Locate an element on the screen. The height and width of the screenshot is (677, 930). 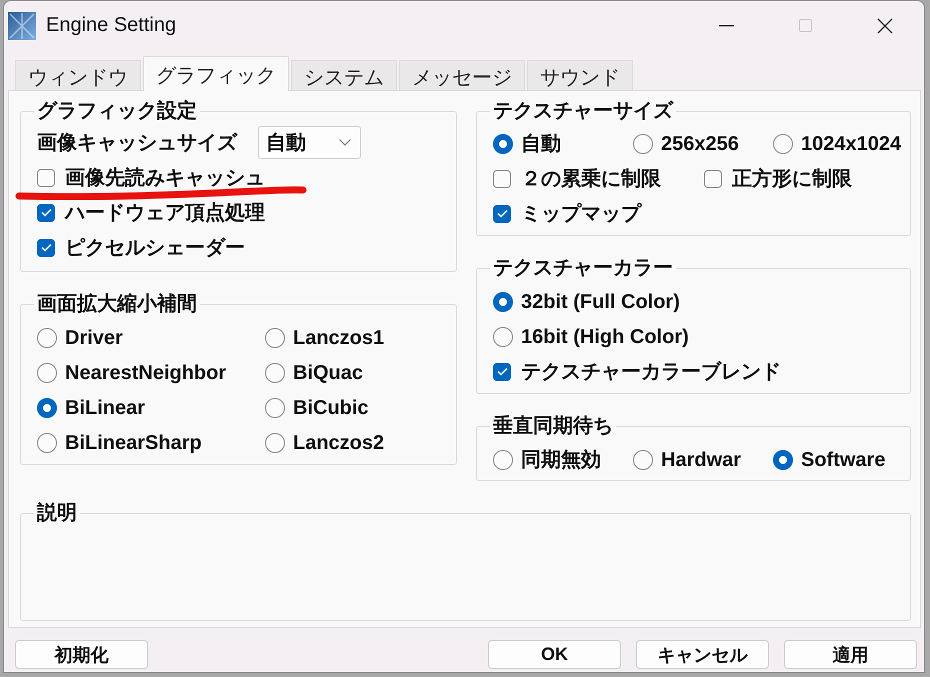
radio-label: Driver is located at coordinates (94, 337).